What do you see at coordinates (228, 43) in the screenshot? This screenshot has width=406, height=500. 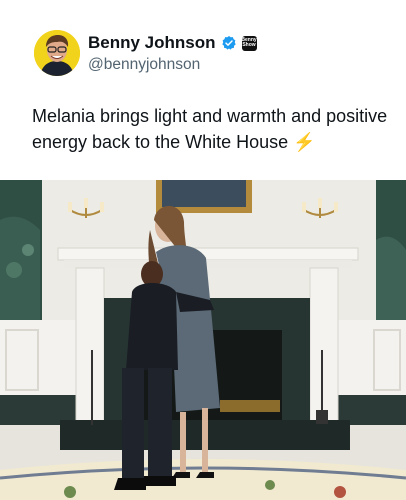 I see `verified-badge-icon` at bounding box center [228, 43].